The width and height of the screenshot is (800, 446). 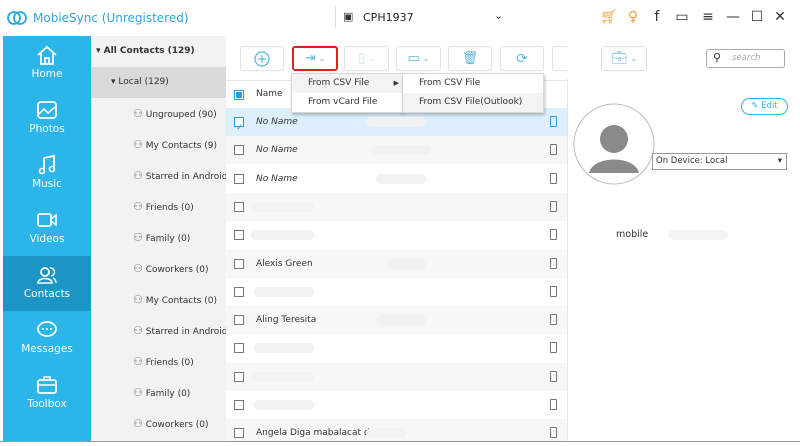 What do you see at coordinates (239, 95) in the screenshot?
I see `select-all-checkbox` at bounding box center [239, 95].